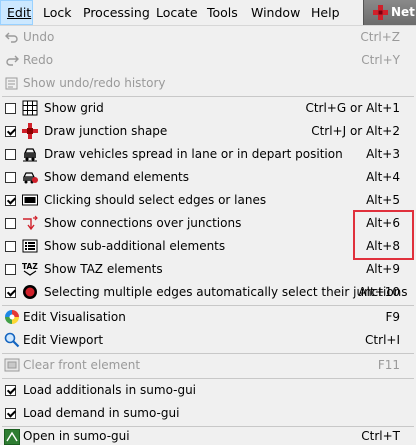 The width and height of the screenshot is (416, 445). What do you see at coordinates (30, 155) in the screenshot?
I see `vehicle-spread-icon` at bounding box center [30, 155].